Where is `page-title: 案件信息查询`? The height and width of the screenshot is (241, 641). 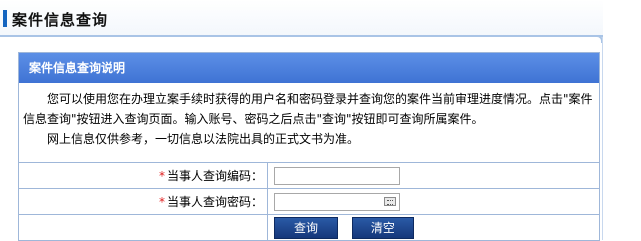 page-title: 案件信息查询 is located at coordinates (60, 20).